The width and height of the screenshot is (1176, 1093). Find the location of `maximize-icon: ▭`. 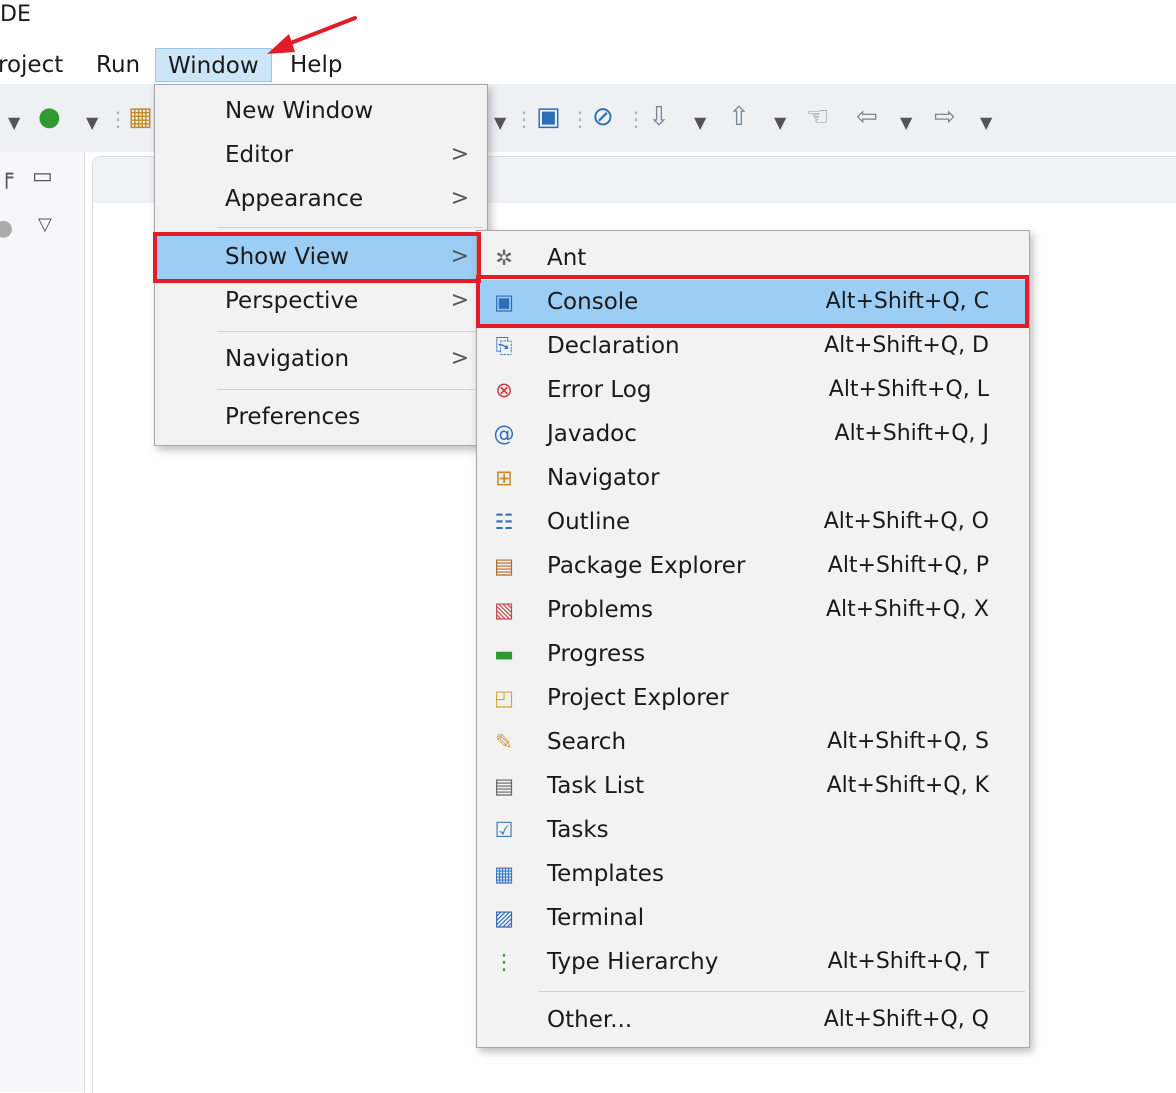

maximize-icon: ▭ is located at coordinates (42, 176).